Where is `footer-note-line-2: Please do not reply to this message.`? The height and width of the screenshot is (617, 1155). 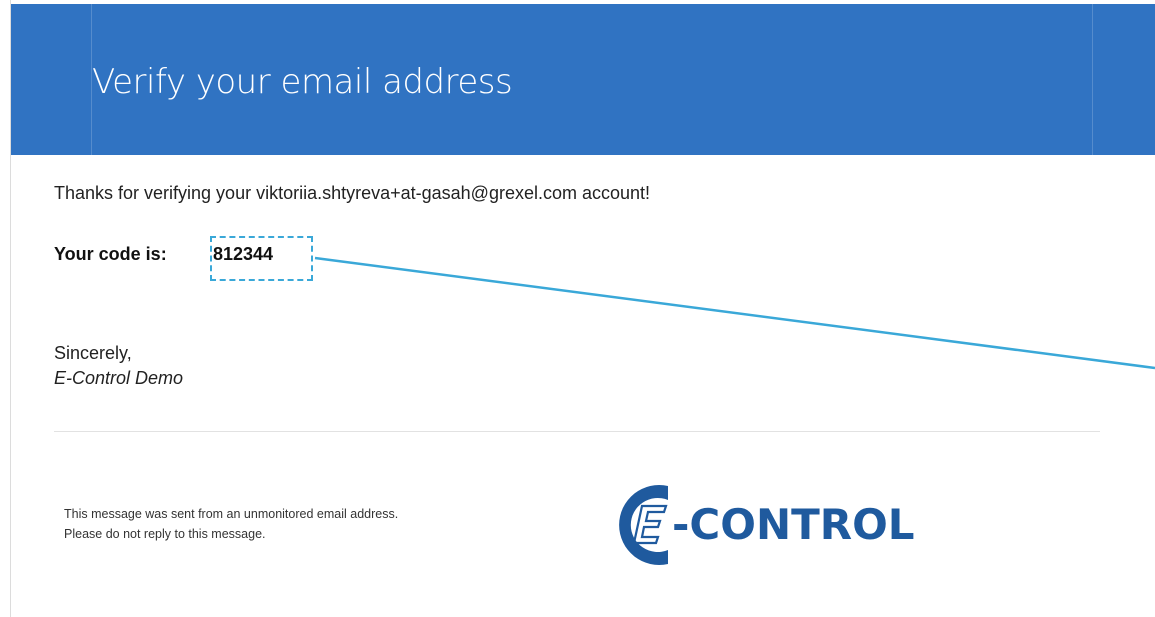
footer-note-line-2: Please do not reply to this message. is located at coordinates (165, 534).